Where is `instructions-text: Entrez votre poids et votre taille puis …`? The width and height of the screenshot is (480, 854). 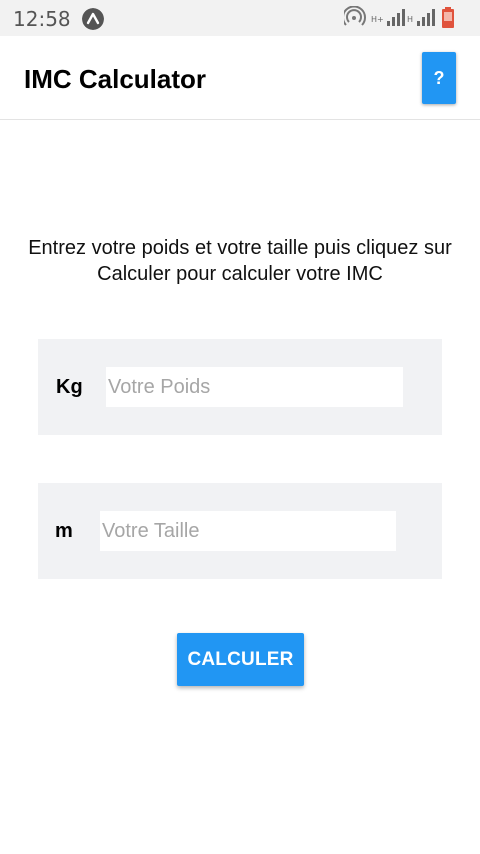
instructions-text: Entrez votre poids et votre taille puis … is located at coordinates (240, 261).